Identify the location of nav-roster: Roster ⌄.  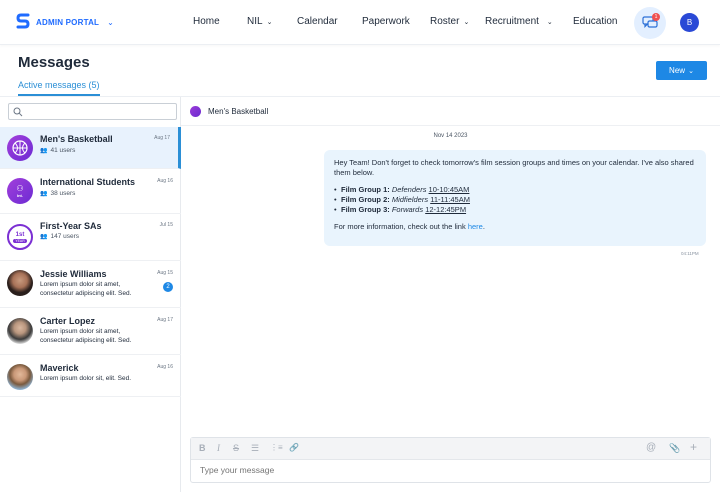
(449, 21).